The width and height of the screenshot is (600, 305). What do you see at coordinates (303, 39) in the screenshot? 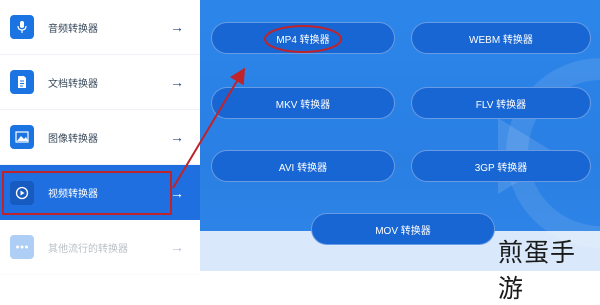
I see `highlight-ellipse` at bounding box center [303, 39].